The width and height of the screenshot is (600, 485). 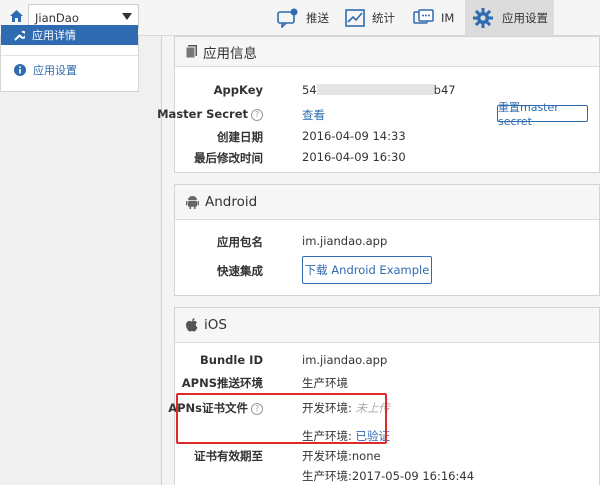 I want to click on last-modified-label: 最后修改时间, so click(x=228, y=158).